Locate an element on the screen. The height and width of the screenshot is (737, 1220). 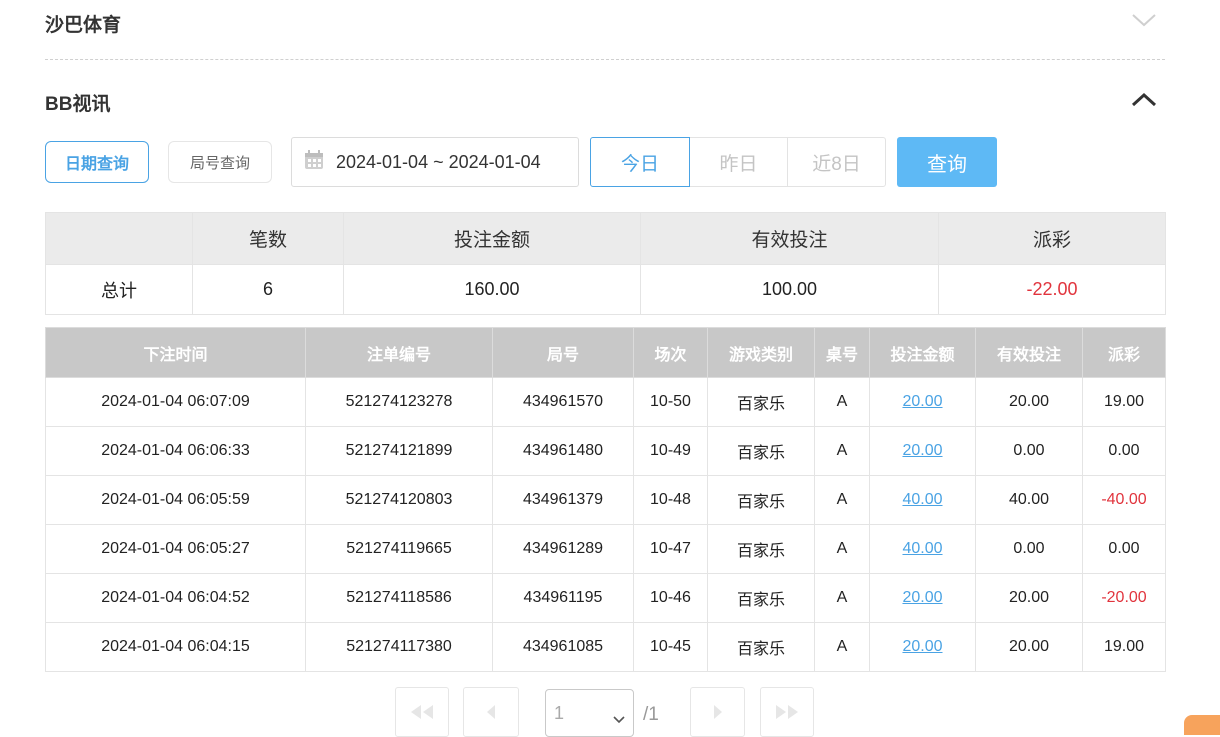
summary-header-count: 笔数 is located at coordinates (268, 238).